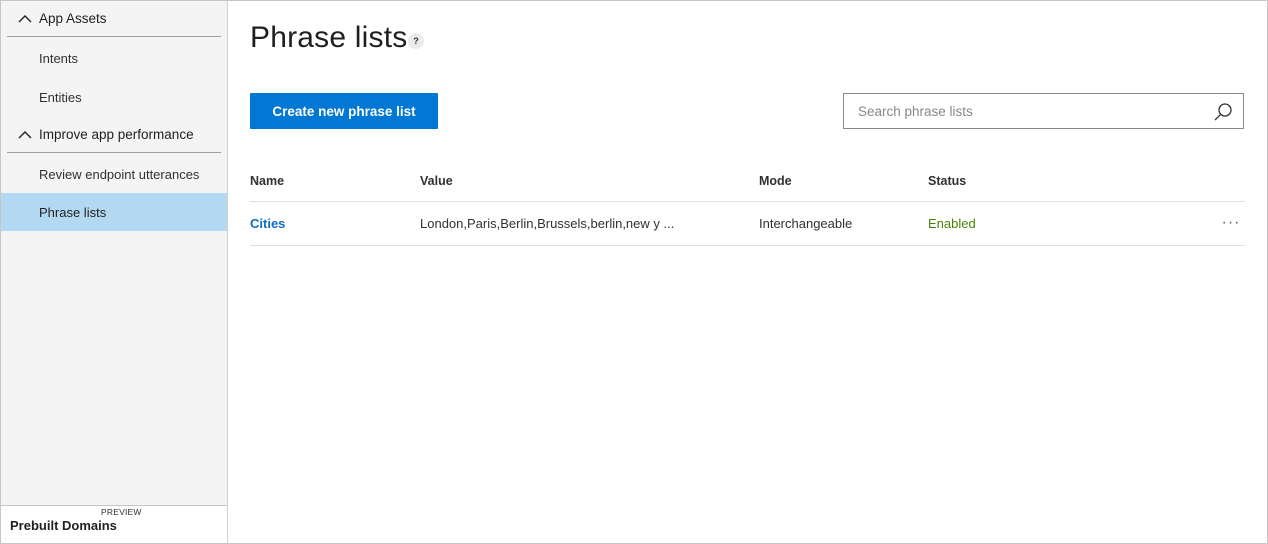 The height and width of the screenshot is (544, 1268). What do you see at coordinates (121, 512) in the screenshot?
I see `preview-badge: PREVIEW` at bounding box center [121, 512].